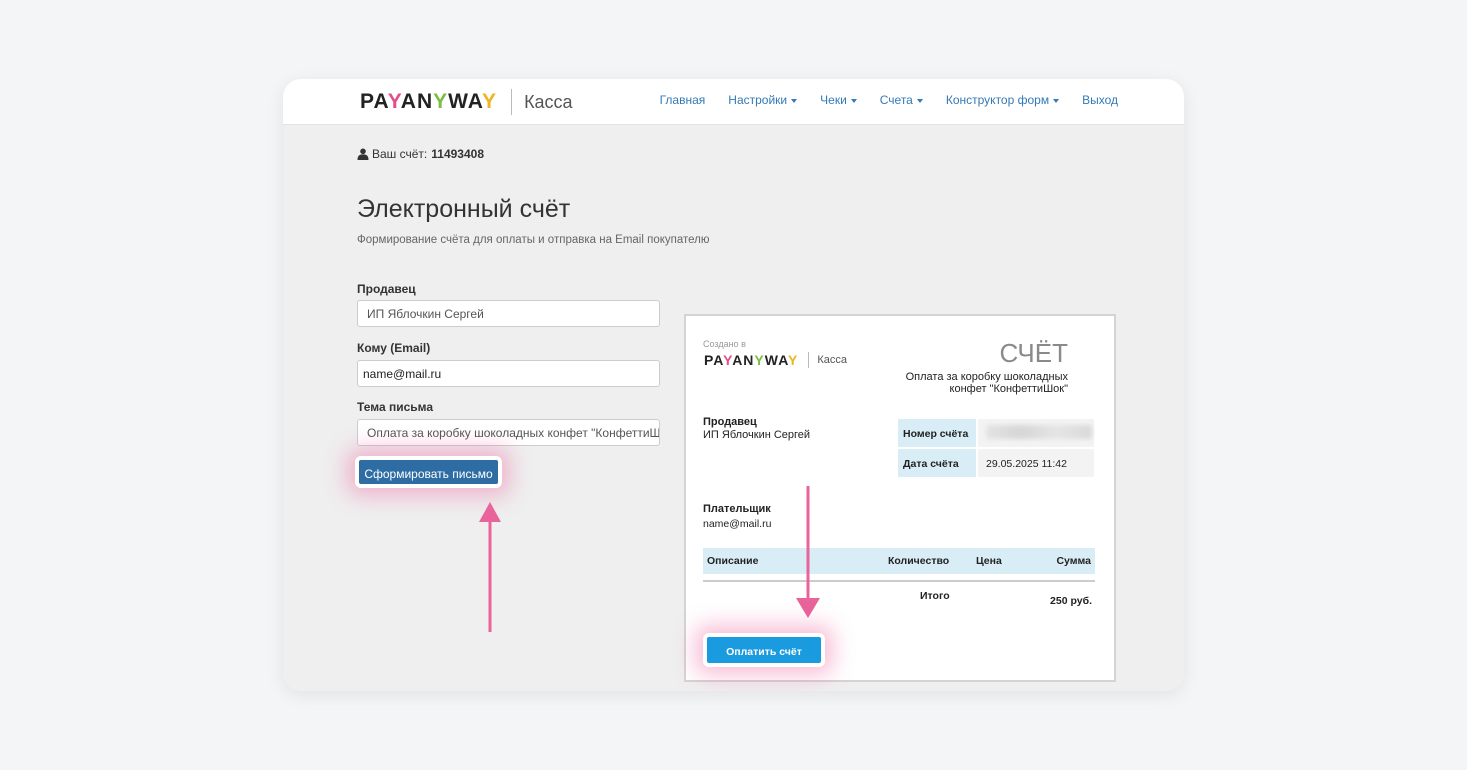 Image resolution: width=1467 pixels, height=770 pixels. I want to click on invoice-created-label: Создано в, so click(724, 344).